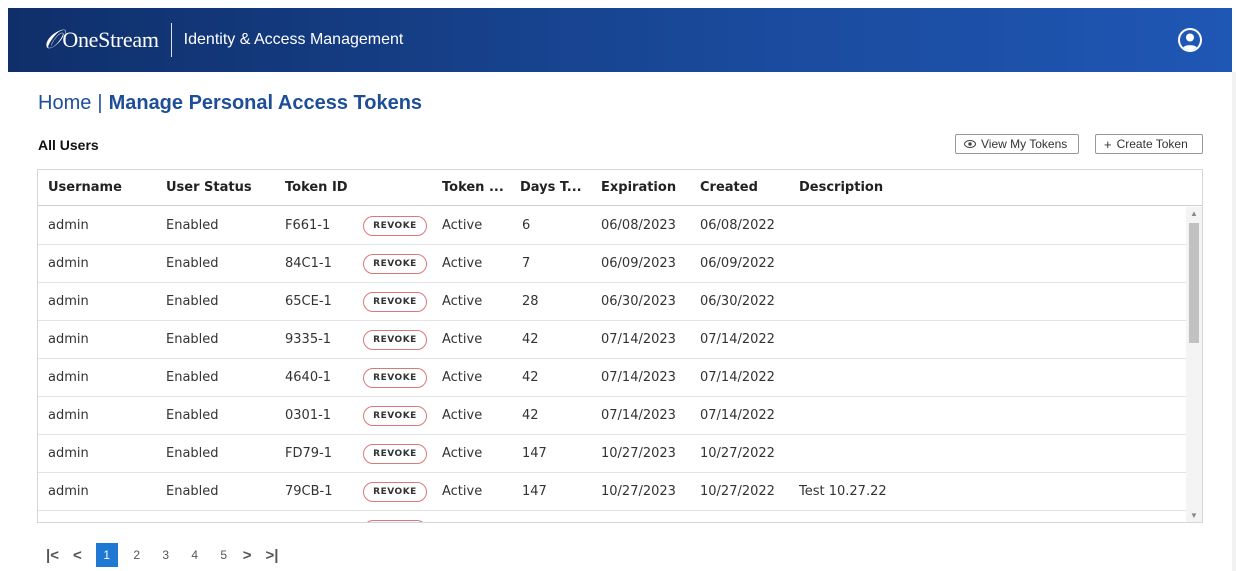 The image size is (1236, 571). Describe the element at coordinates (68, 145) in the screenshot. I see `section-label: All Users` at that location.